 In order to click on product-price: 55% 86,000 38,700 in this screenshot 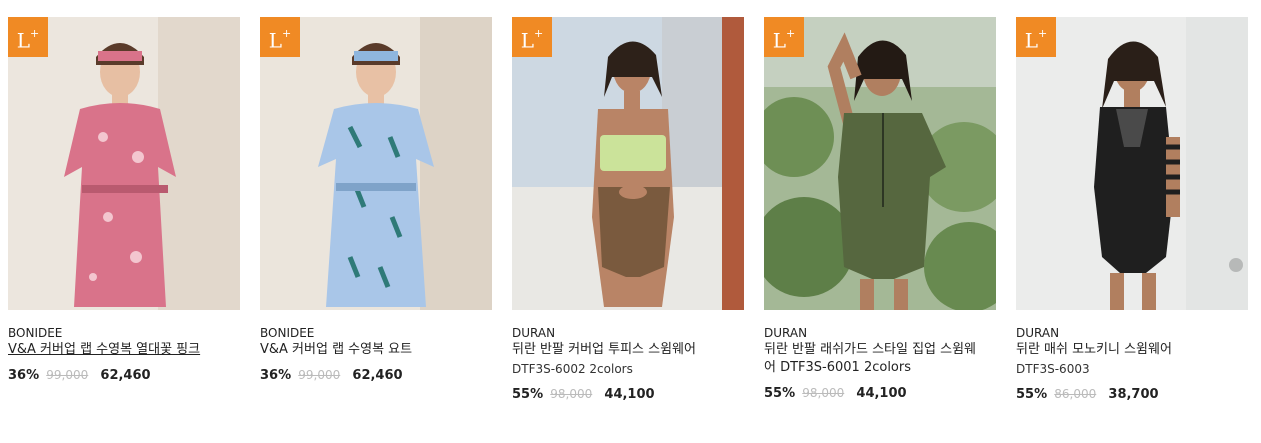, I will do `click(1132, 394)`.